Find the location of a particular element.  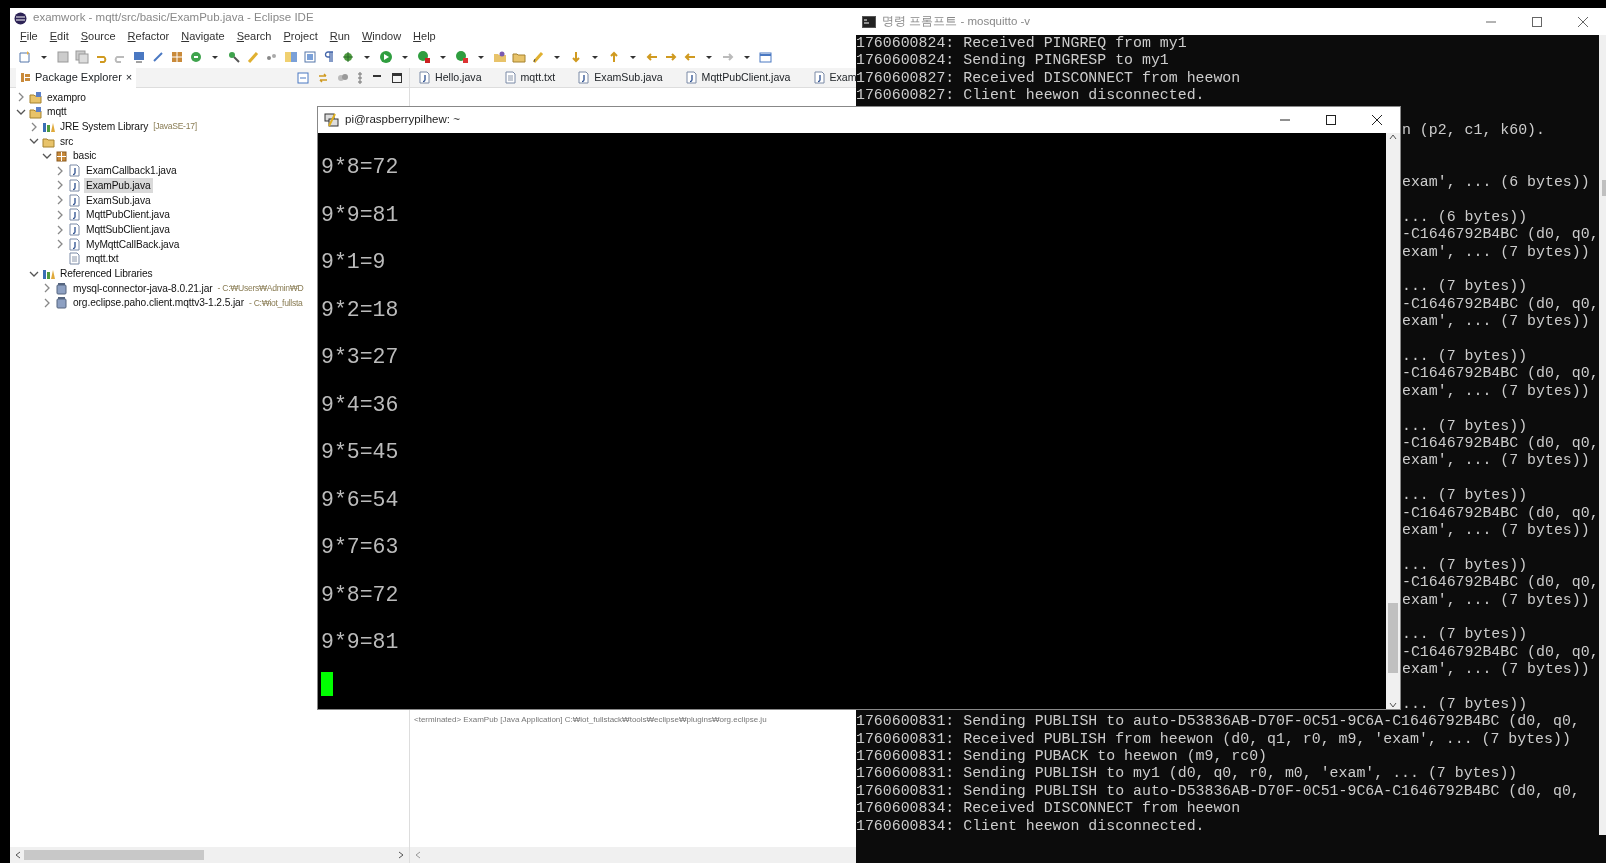

kebab-menu-icon is located at coordinates (360, 77).